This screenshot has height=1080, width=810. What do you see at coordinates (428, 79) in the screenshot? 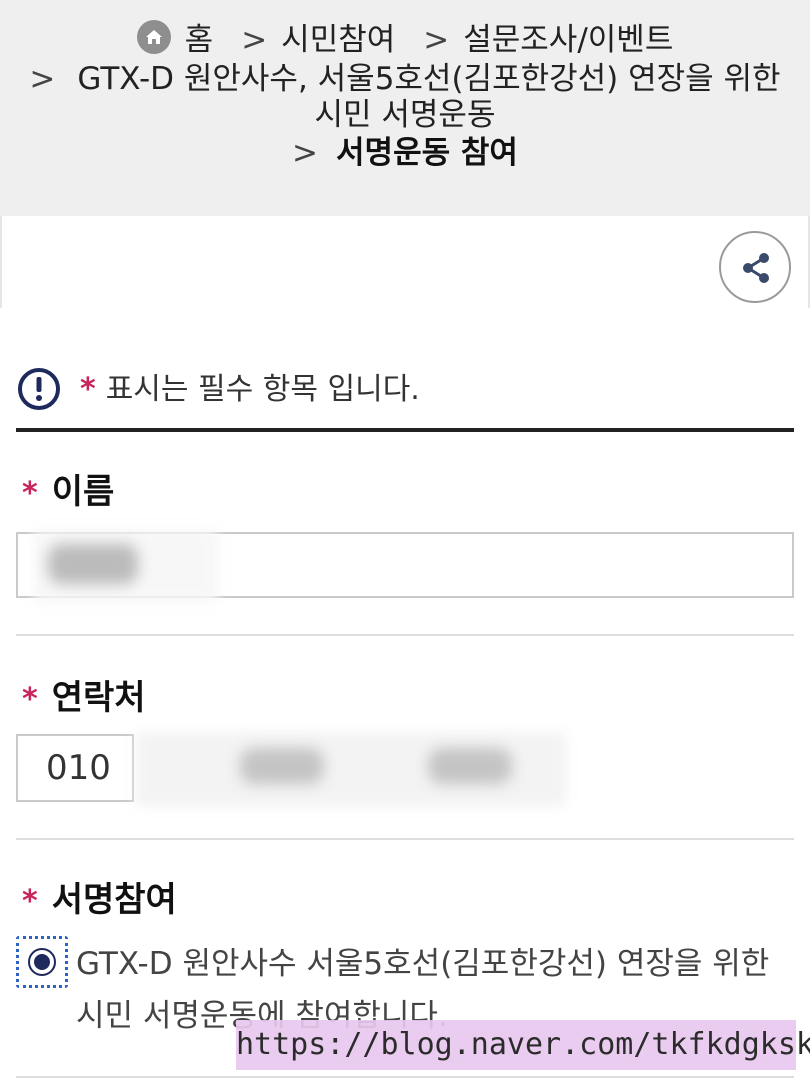
I see `breadcrumb-item-campaign: GTX-D 원안사수, 서울5호선(김포한강선) 연장을 위한` at bounding box center [428, 79].